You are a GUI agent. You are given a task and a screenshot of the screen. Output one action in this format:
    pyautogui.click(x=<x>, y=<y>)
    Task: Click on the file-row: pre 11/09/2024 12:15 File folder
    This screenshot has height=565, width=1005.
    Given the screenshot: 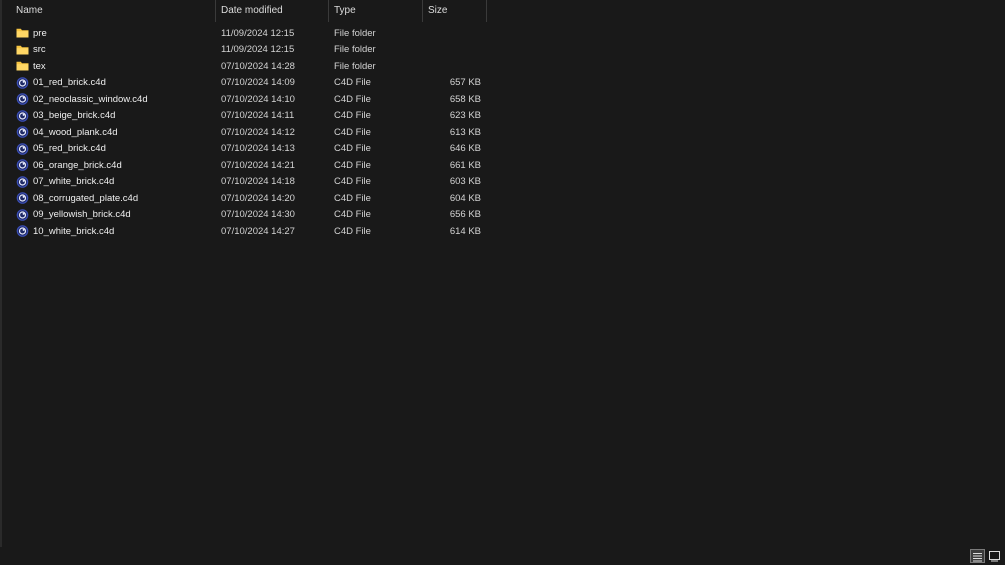 What is the action you would take?
    pyautogui.click(x=245, y=33)
    